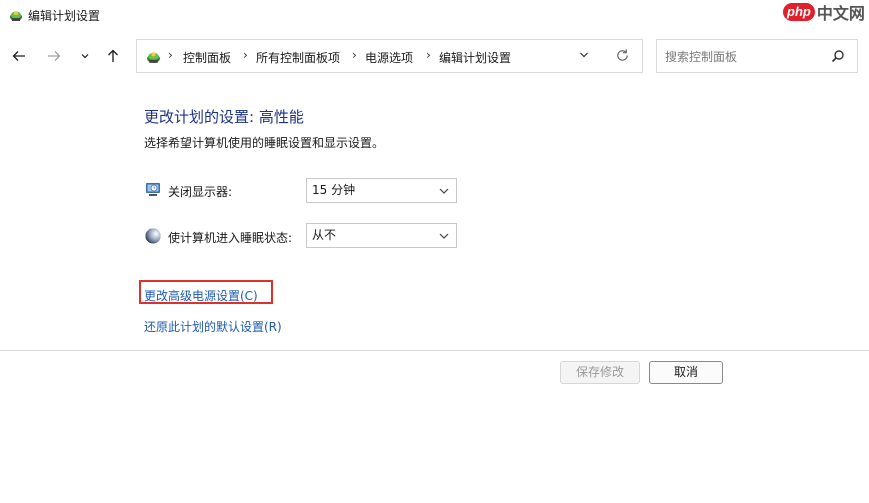 The image size is (869, 503). I want to click on page-subtitle: 选择希望计算机使用的睡眠设置和显示设置。, so click(264, 143).